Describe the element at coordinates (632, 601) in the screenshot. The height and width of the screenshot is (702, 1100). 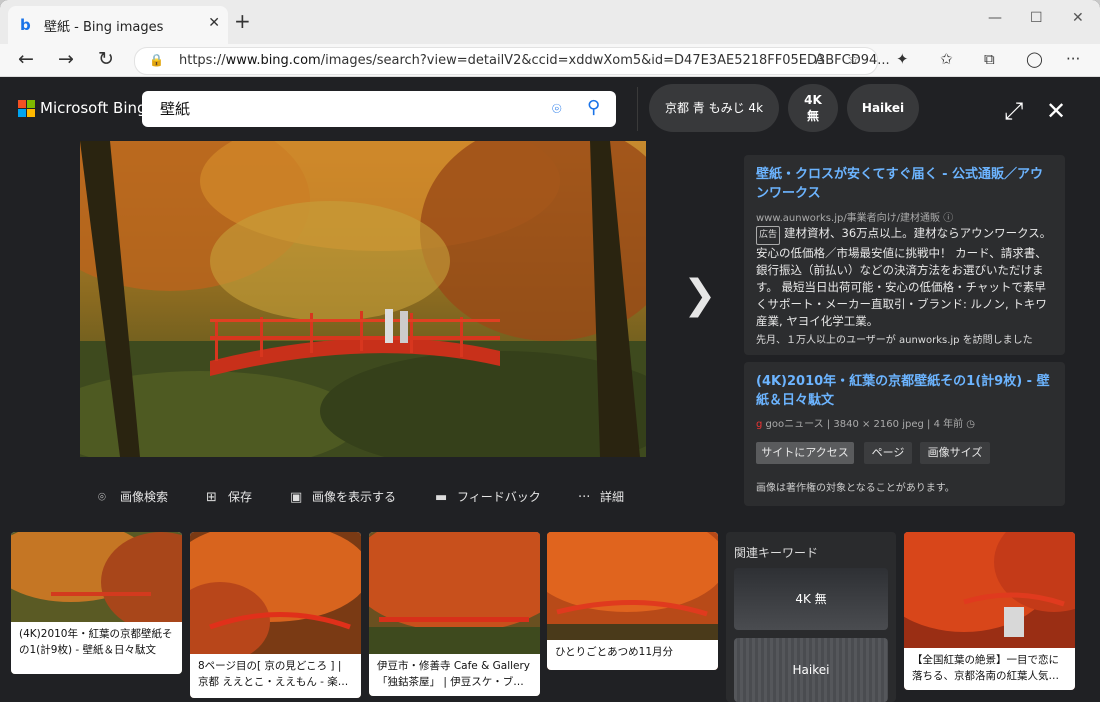
I see `thumbnail-4: ひとりごとあつめ11月分` at that location.